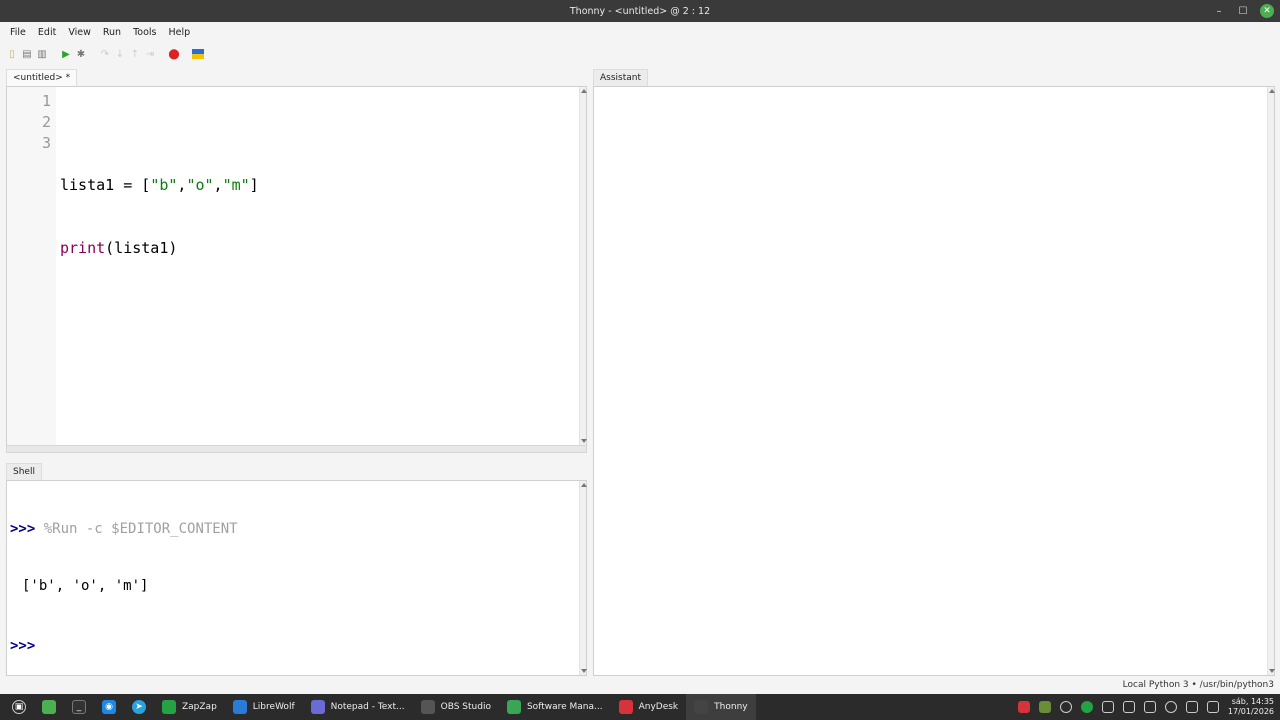 This screenshot has width=1280, height=720. What do you see at coordinates (1243, 11) in the screenshot?
I see `maximize-icon: ☐` at bounding box center [1243, 11].